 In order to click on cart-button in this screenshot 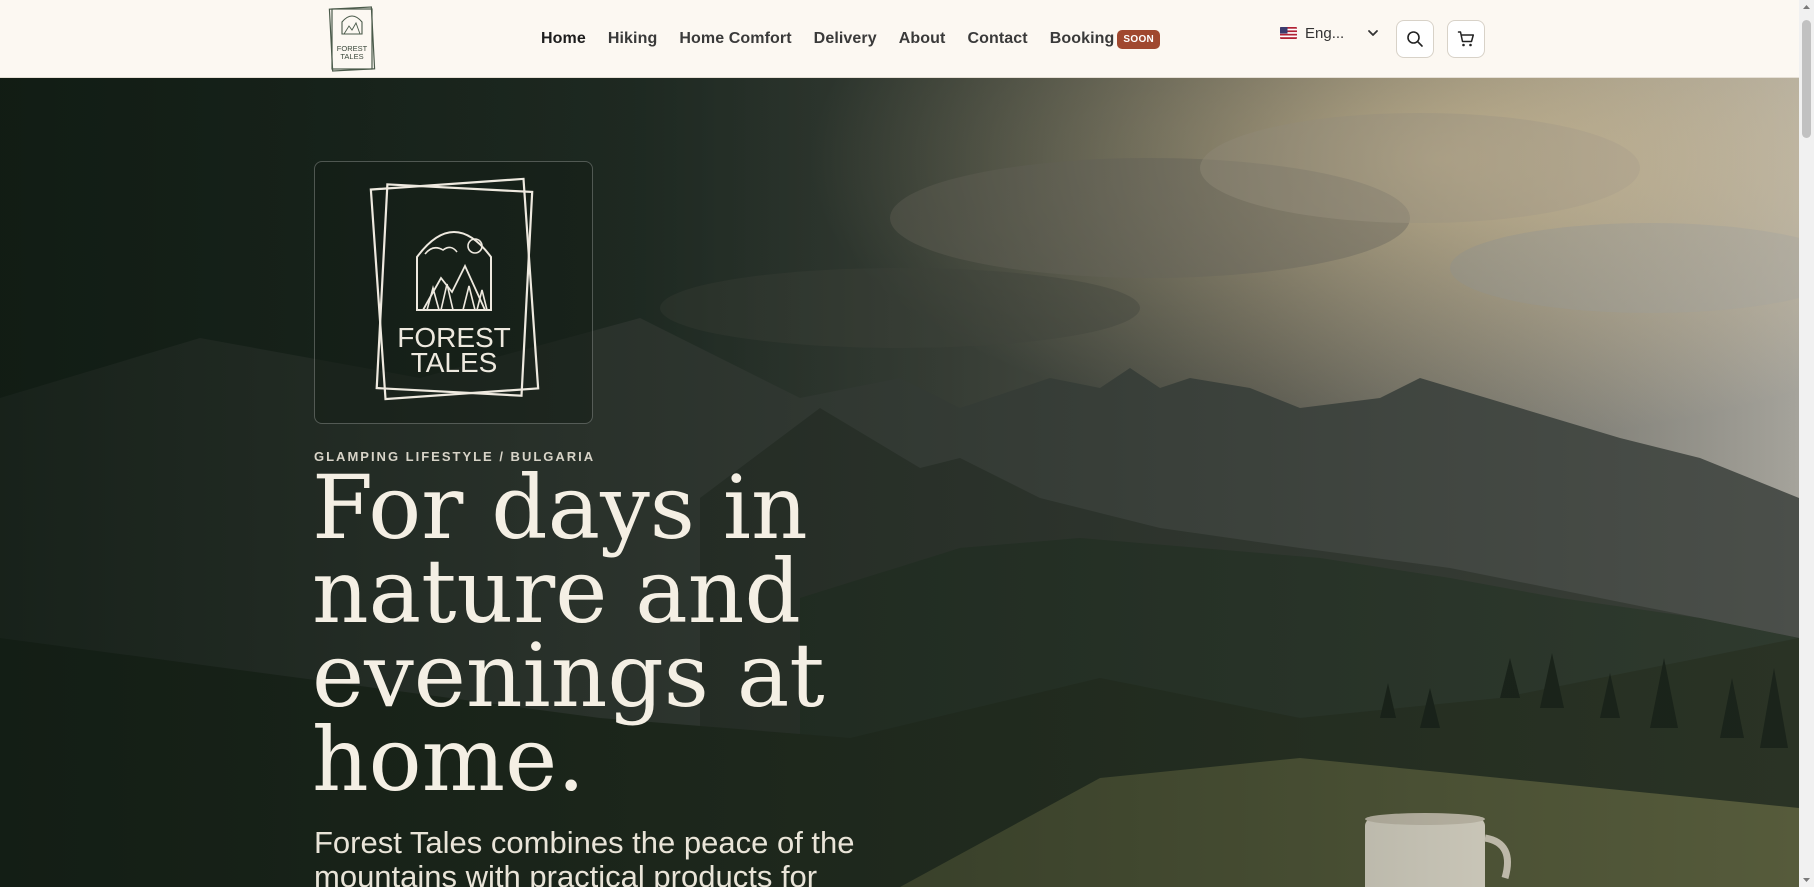, I will do `click(1466, 39)`.